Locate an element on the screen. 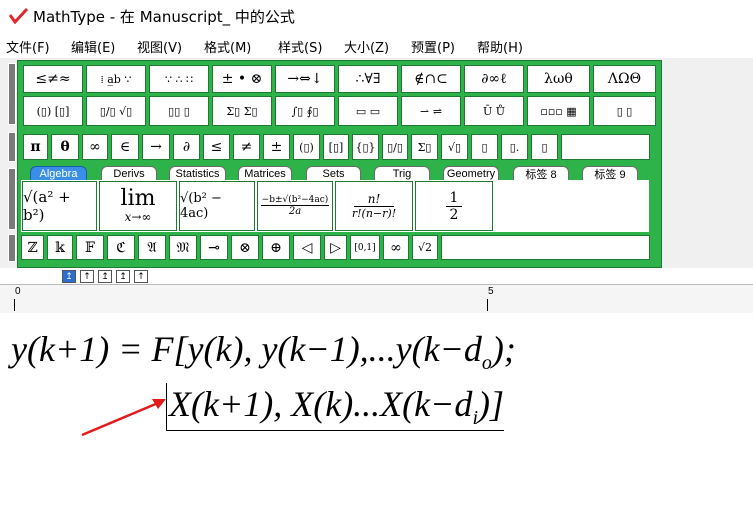 This screenshot has height=521, width=753. template-limit: lim x→∞ is located at coordinates (138, 206).